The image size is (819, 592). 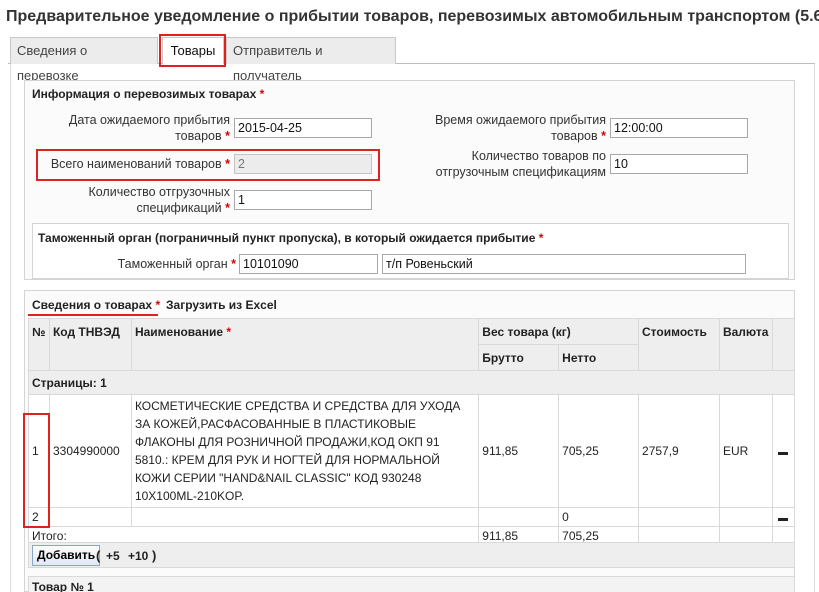 What do you see at coordinates (138, 556) in the screenshot?
I see `add10-link: +10` at bounding box center [138, 556].